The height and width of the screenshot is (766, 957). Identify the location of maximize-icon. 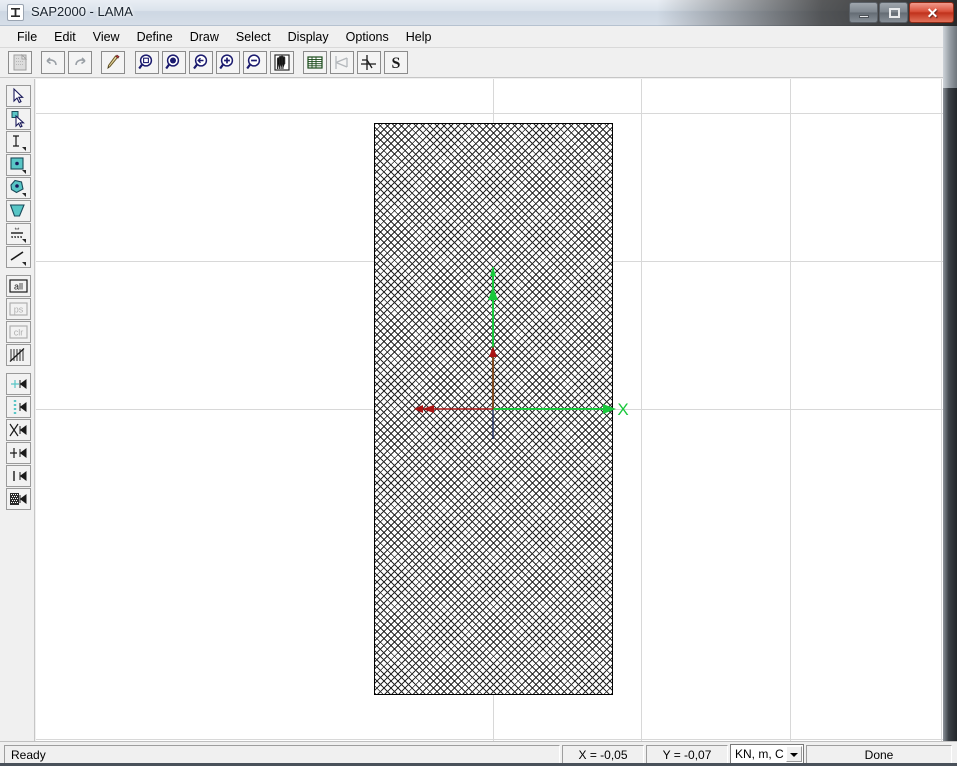
(894, 13).